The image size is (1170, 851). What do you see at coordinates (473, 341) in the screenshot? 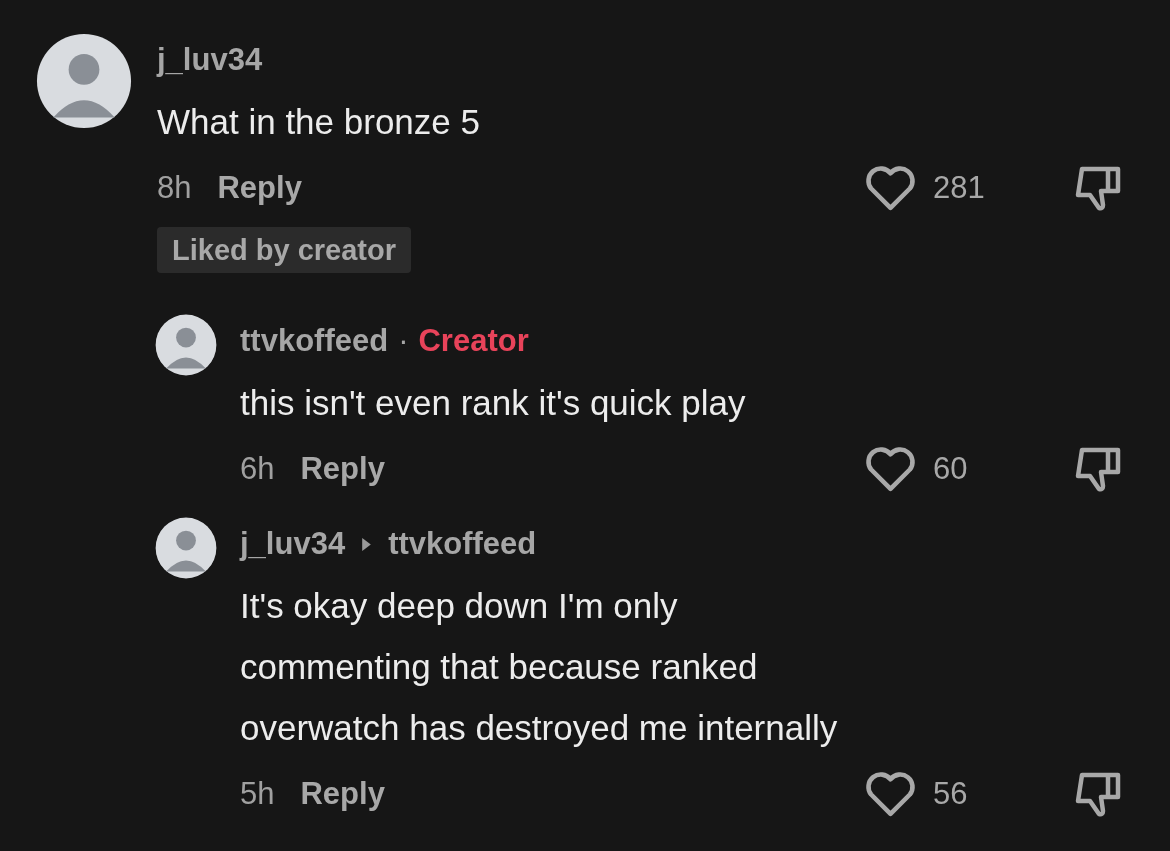
I see `creator-label: Creator` at bounding box center [473, 341].